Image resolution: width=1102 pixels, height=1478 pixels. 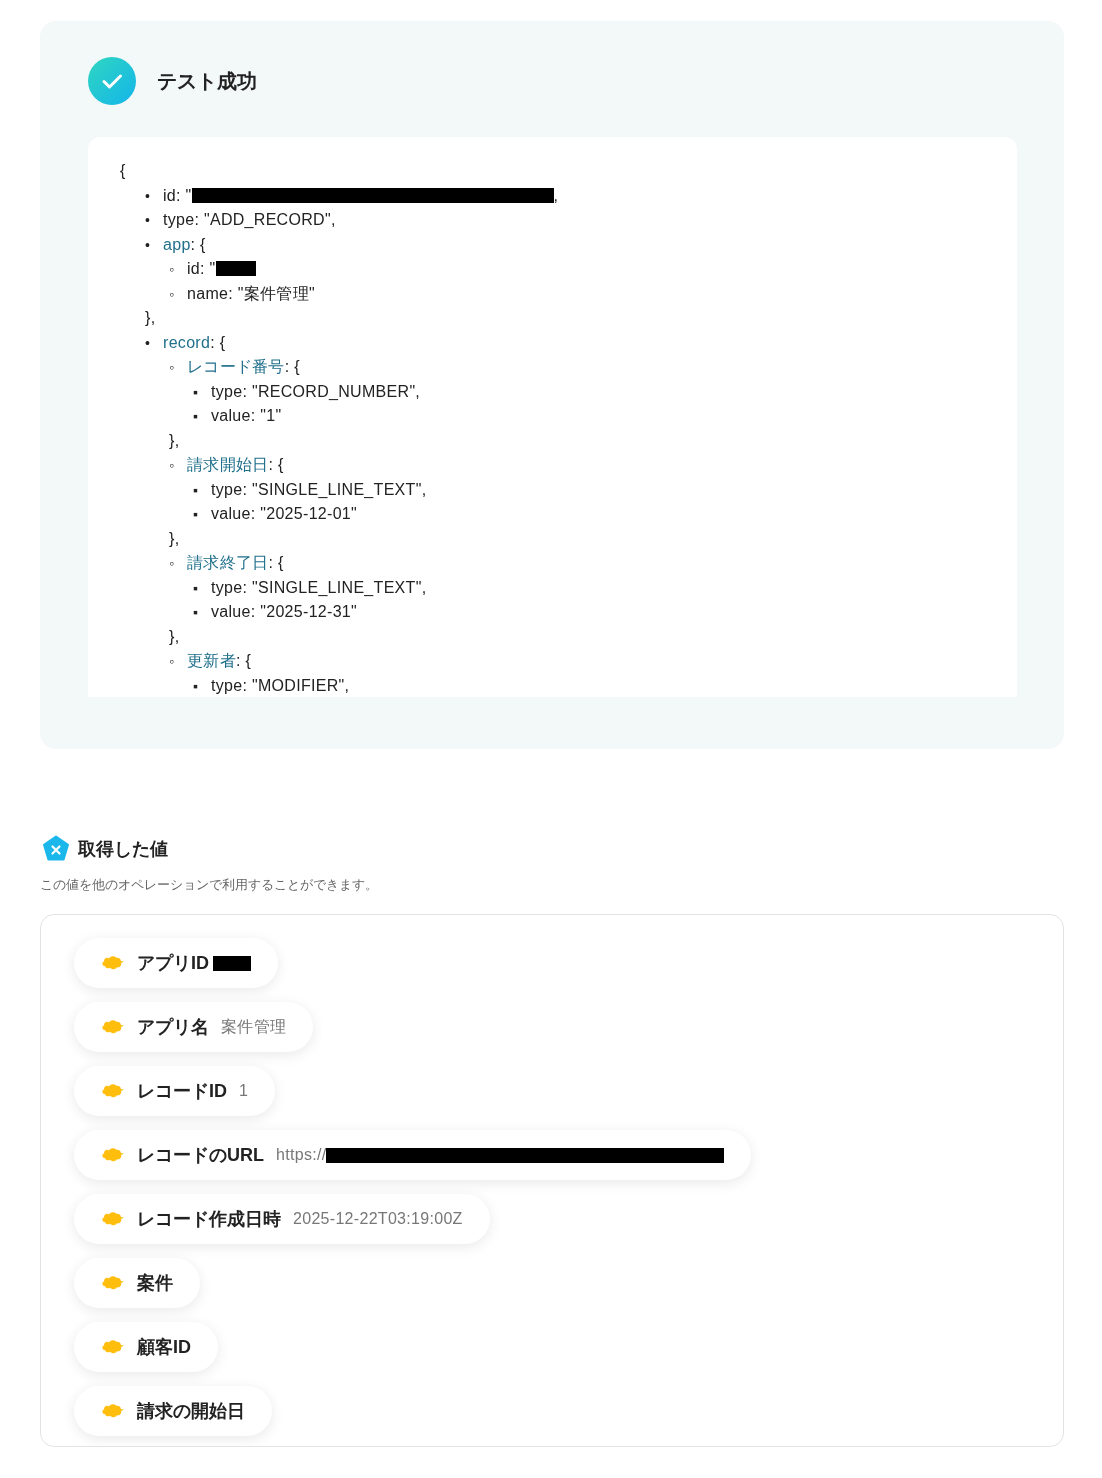 What do you see at coordinates (413, 1155) in the screenshot?
I see `value-chip: レコードのURL https://` at bounding box center [413, 1155].